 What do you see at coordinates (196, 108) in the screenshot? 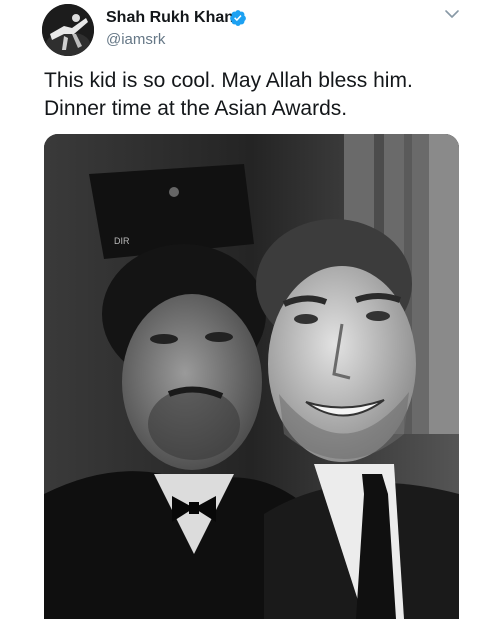
I see `tweet-text-line: Dinner time at the Asian Awards.` at bounding box center [196, 108].